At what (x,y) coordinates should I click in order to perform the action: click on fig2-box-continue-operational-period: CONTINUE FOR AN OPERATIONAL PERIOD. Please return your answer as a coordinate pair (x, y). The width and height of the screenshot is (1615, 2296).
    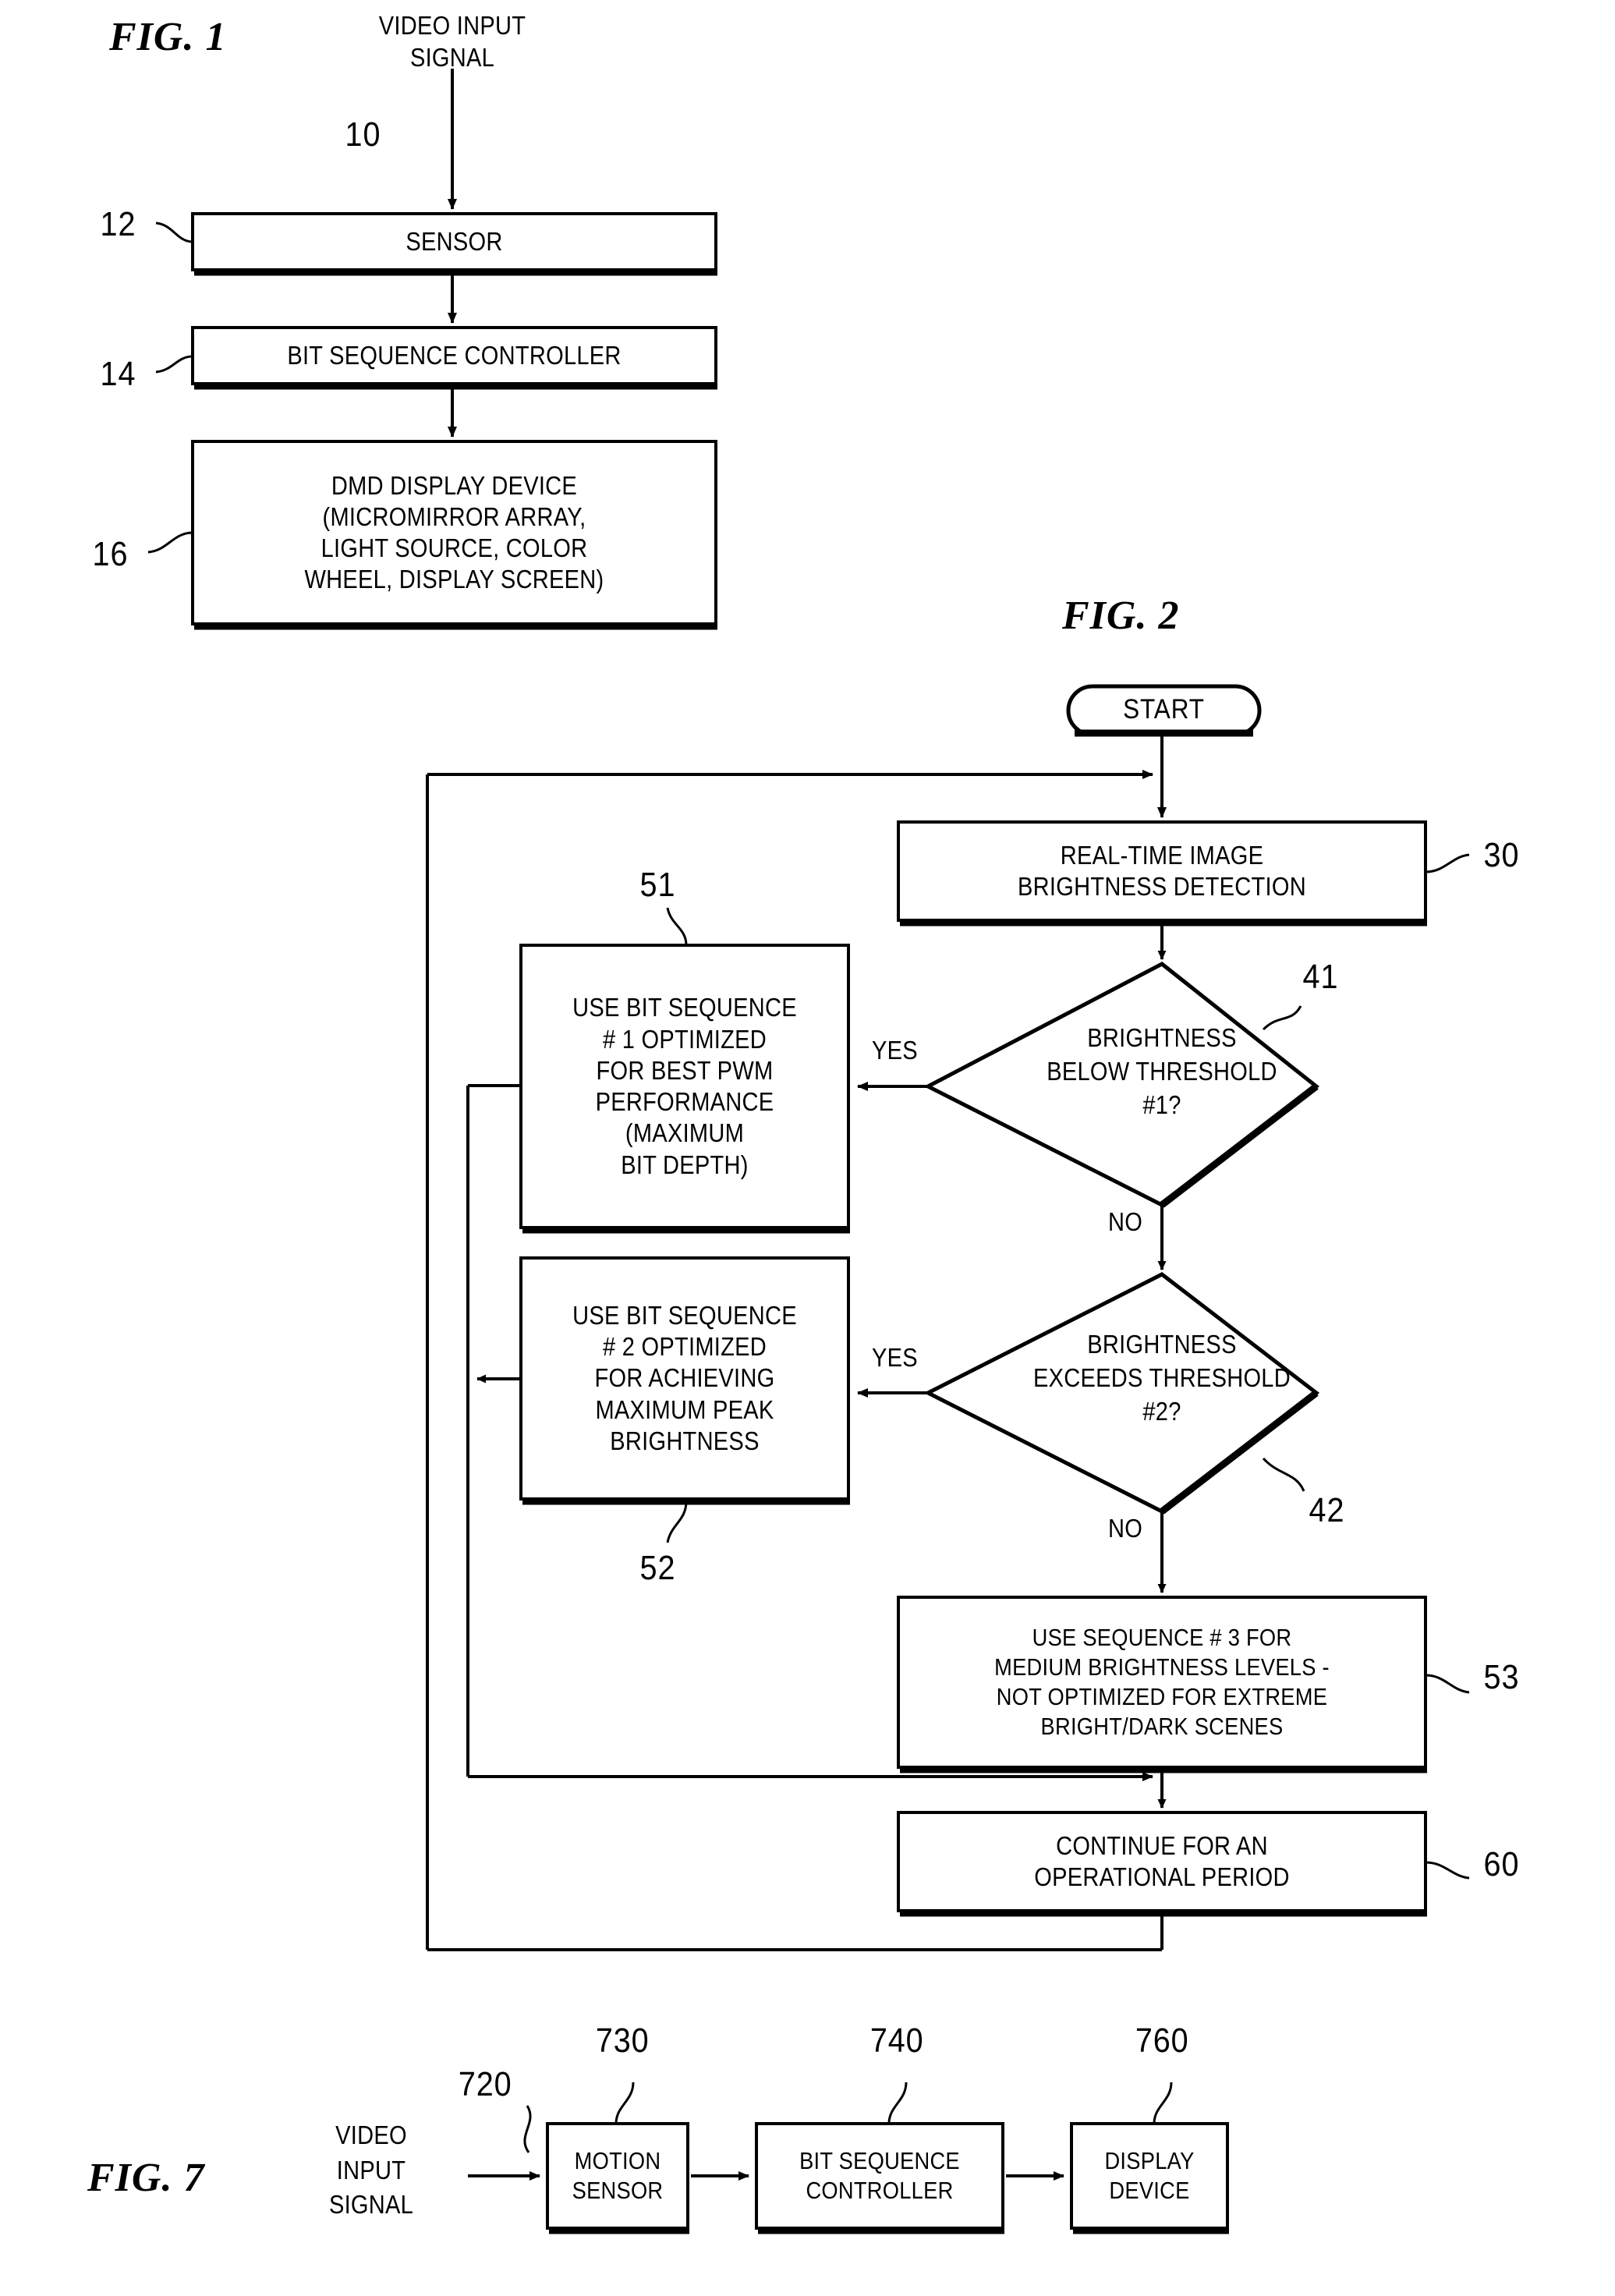
    Looking at the image, I should click on (1162, 1860).